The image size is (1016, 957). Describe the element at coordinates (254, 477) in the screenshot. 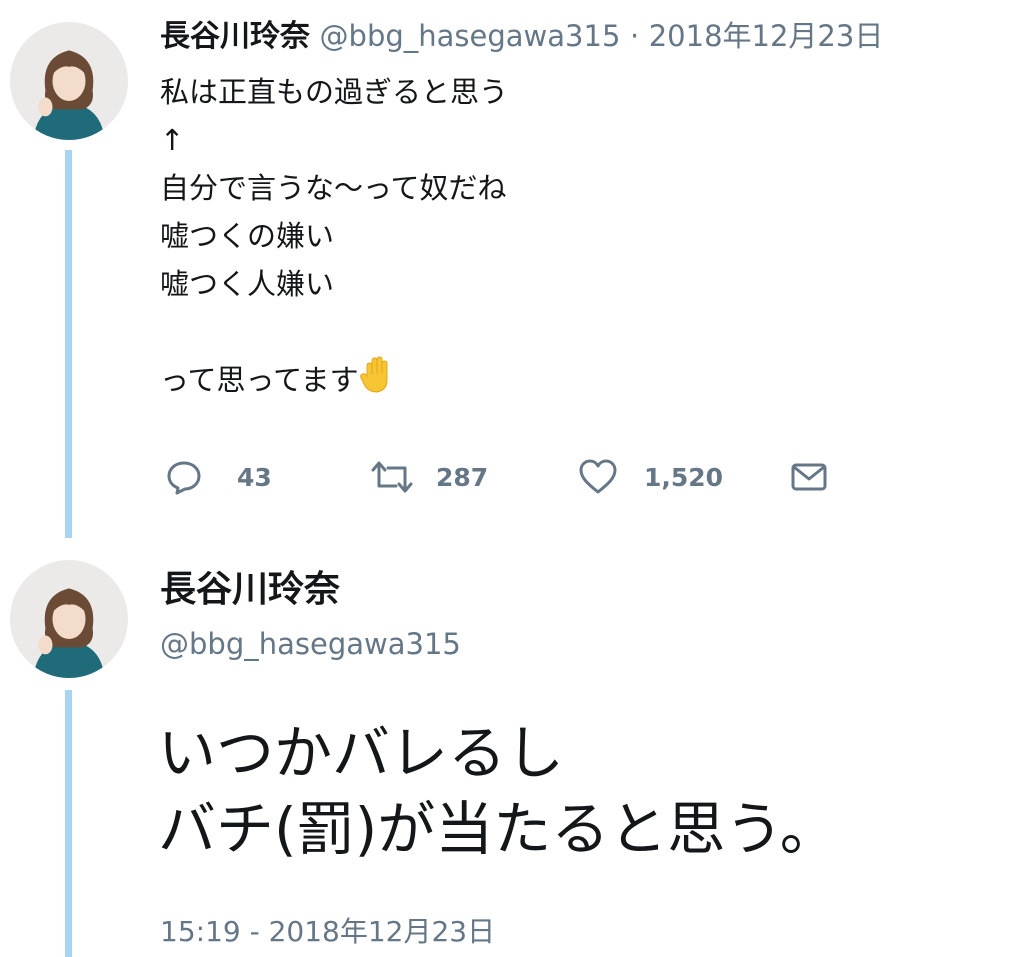

I see `reply-count: 43` at that location.